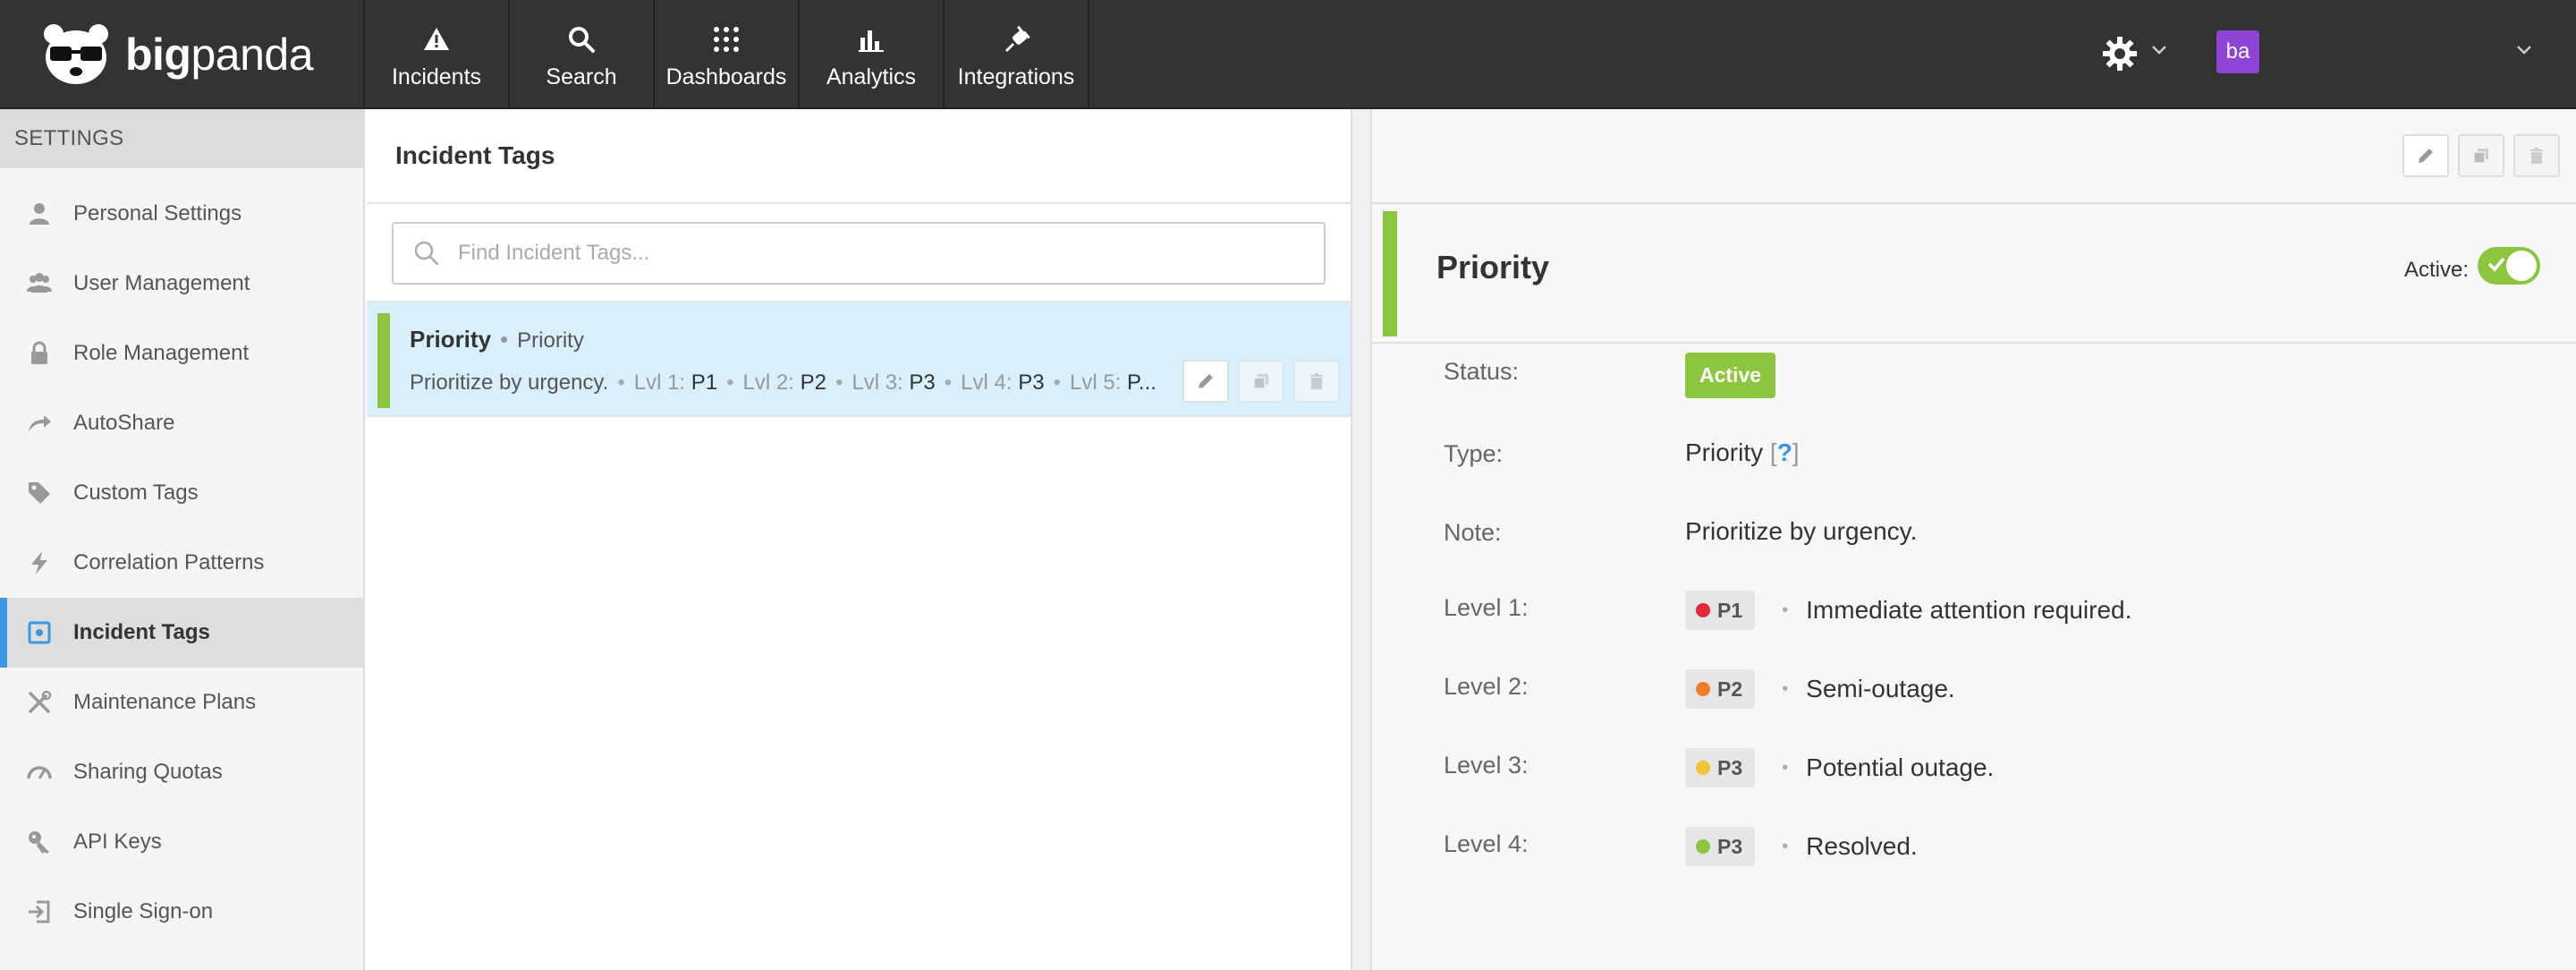 The image size is (2576, 970). Describe the element at coordinates (143, 911) in the screenshot. I see `sidebar-item-label: Single Sign-on` at that location.